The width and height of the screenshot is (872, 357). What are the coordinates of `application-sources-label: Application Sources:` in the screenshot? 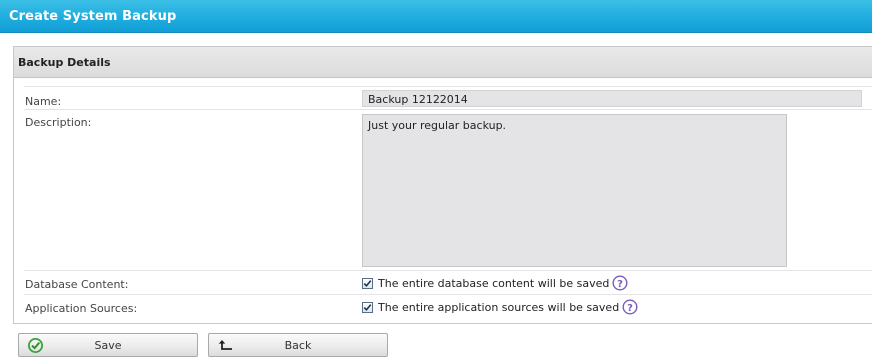 It's located at (81, 308).